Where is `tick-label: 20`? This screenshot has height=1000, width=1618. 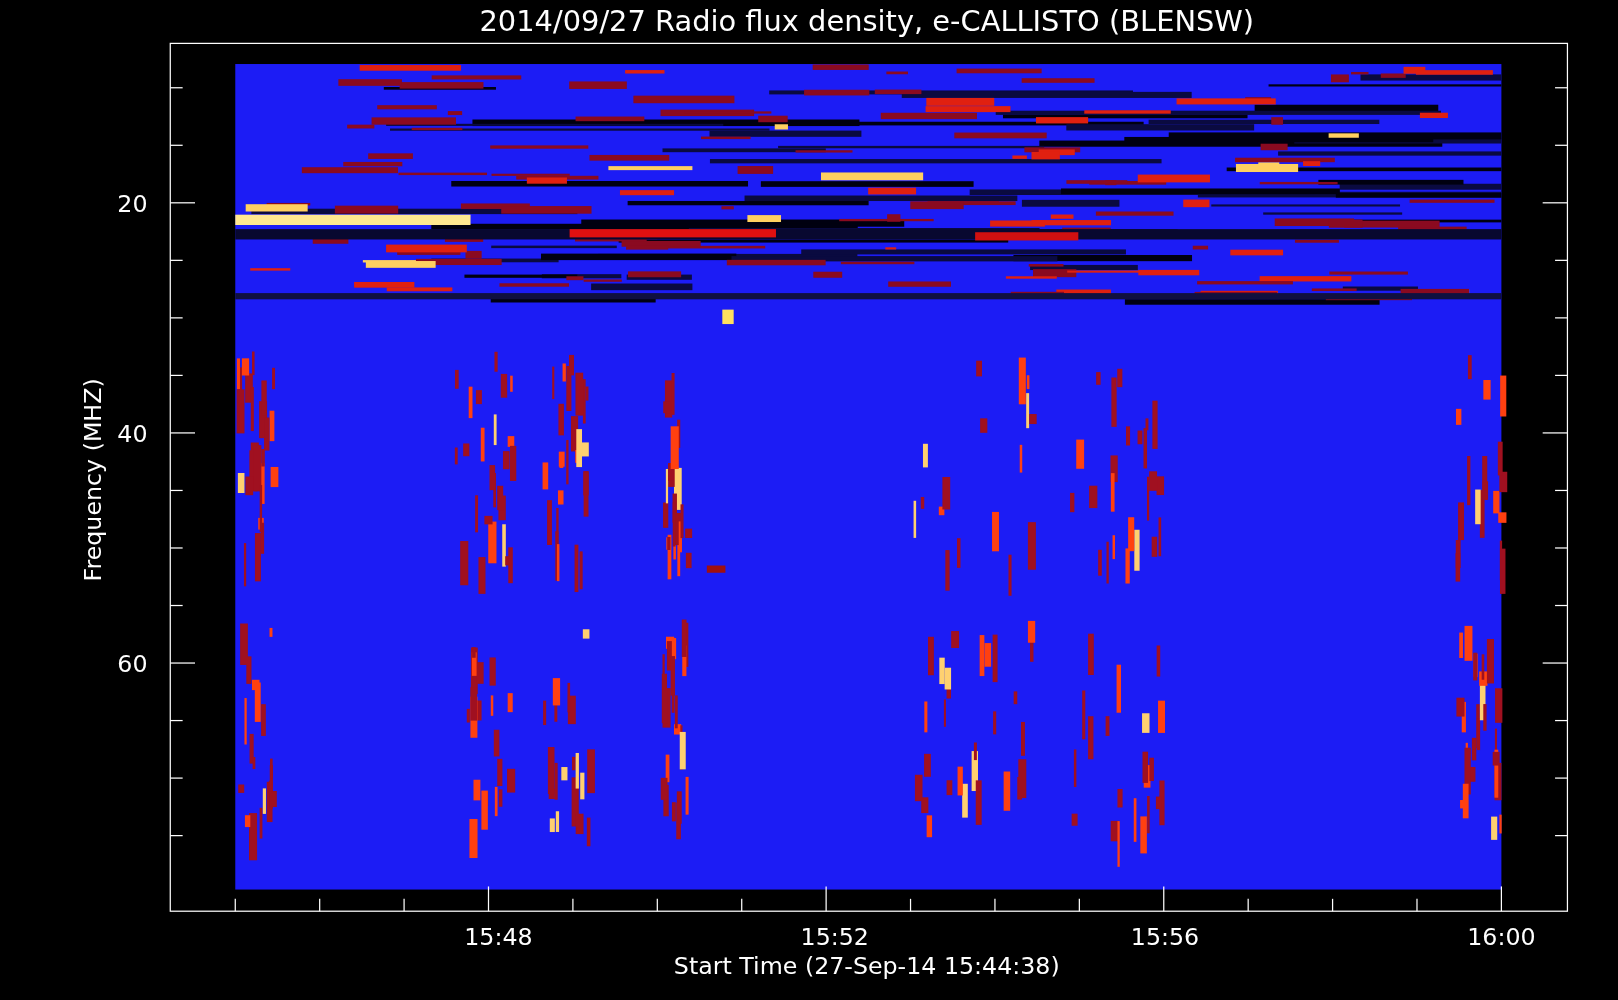 tick-label: 20 is located at coordinates (132, 203).